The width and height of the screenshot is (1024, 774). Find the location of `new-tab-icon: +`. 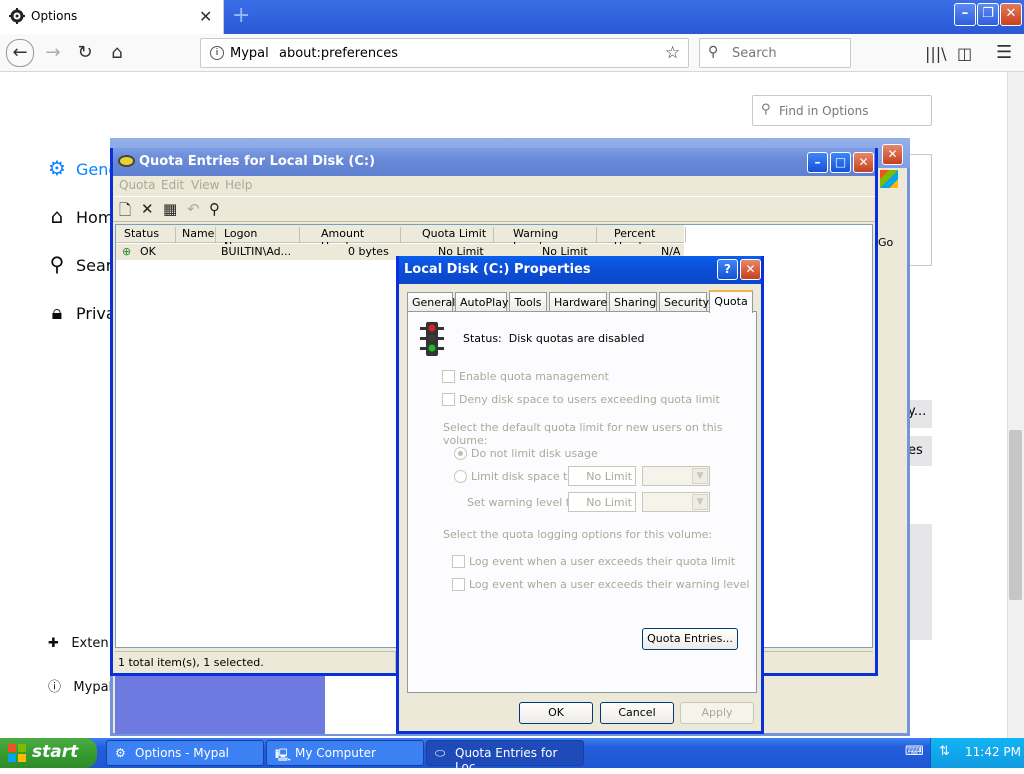

new-tab-icon: + is located at coordinates (241, 15).